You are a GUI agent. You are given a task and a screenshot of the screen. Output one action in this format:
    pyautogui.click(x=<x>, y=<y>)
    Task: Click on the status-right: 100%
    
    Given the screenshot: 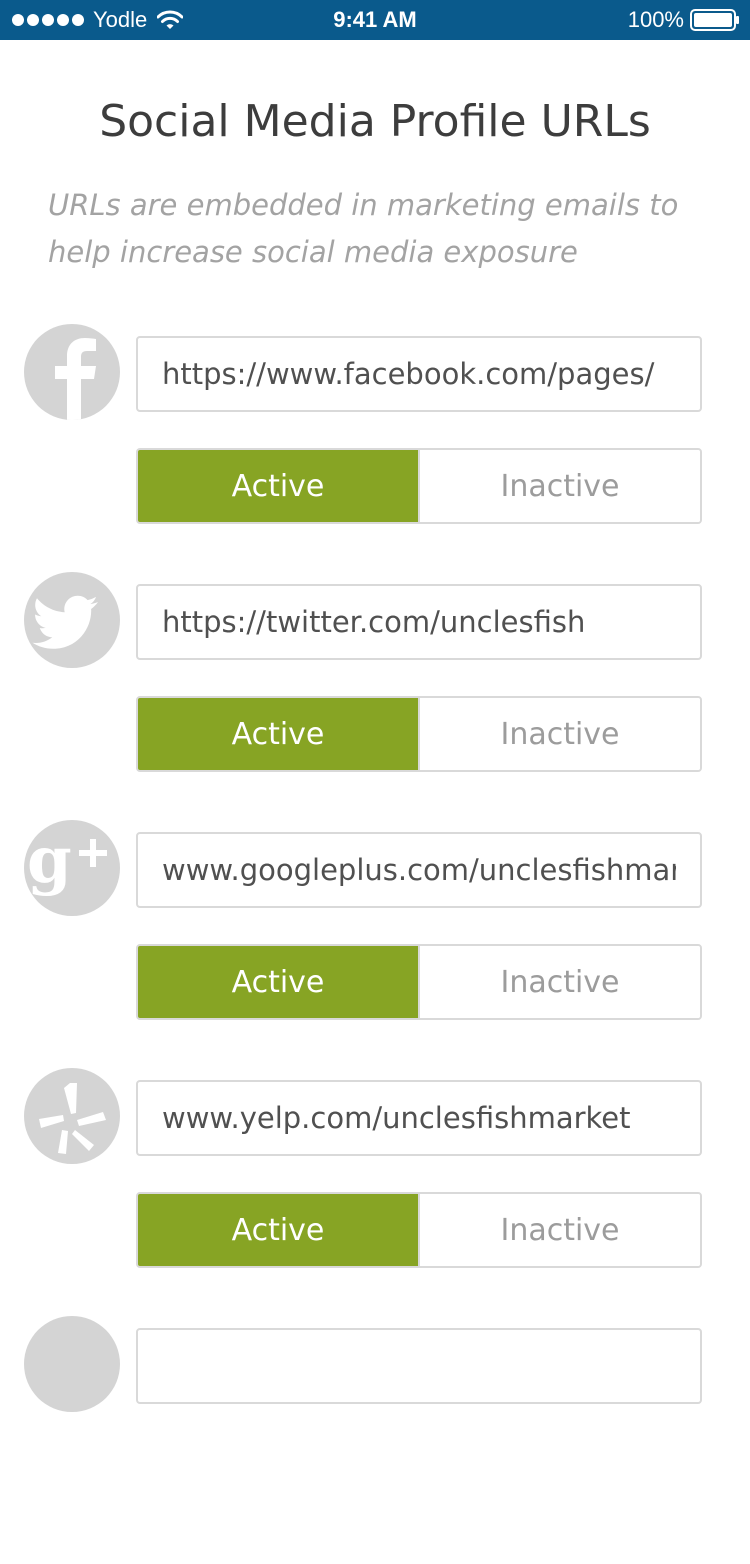 What is the action you would take?
    pyautogui.click(x=684, y=20)
    